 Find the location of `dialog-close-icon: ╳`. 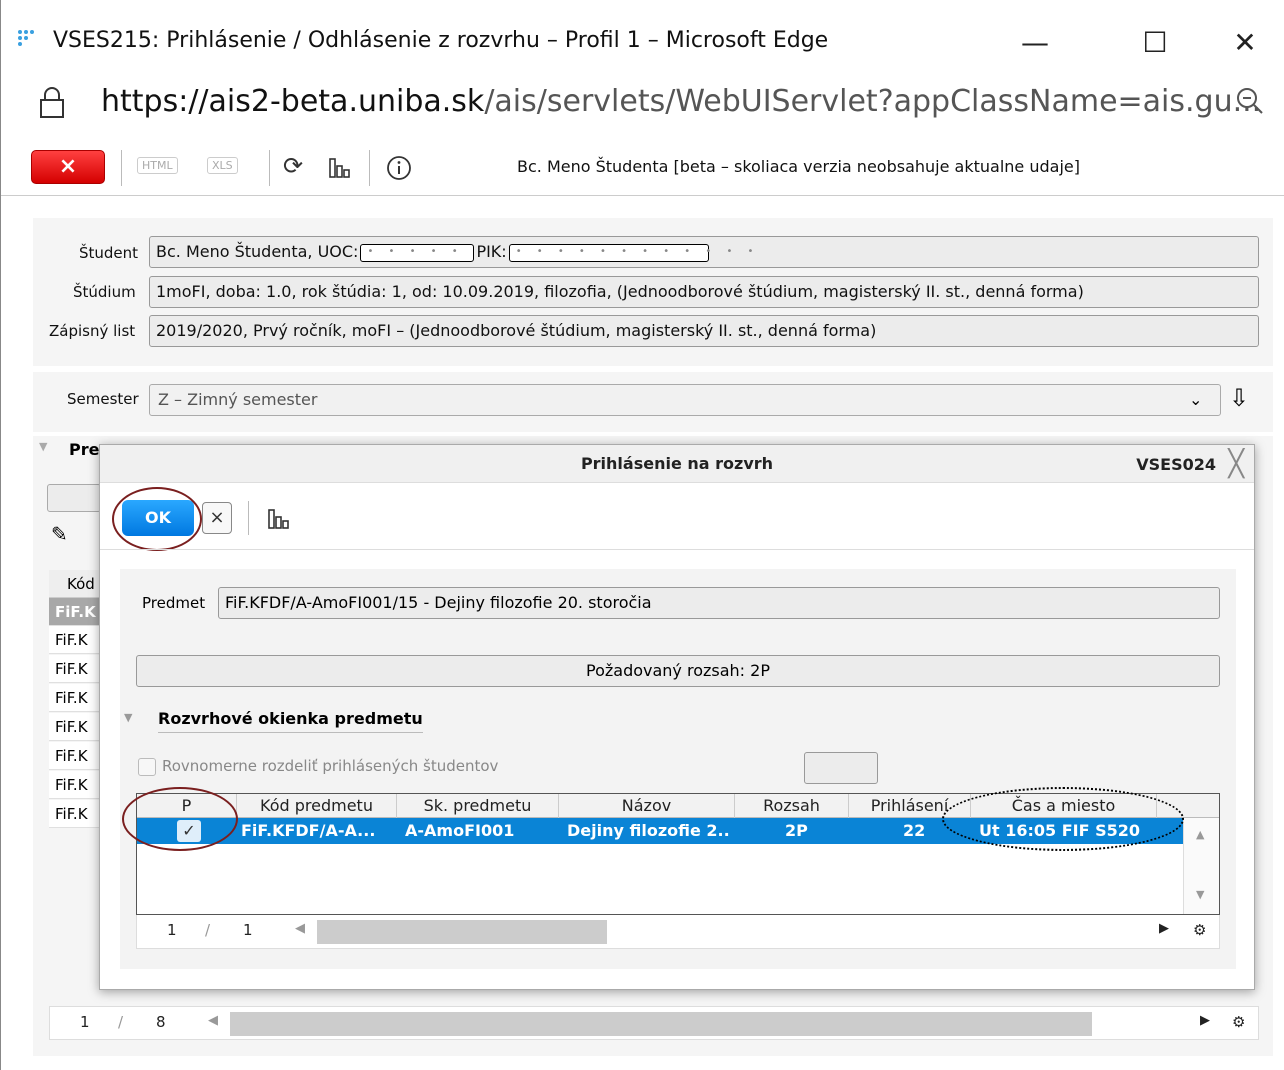

dialog-close-icon: ╳ is located at coordinates (1236, 464).